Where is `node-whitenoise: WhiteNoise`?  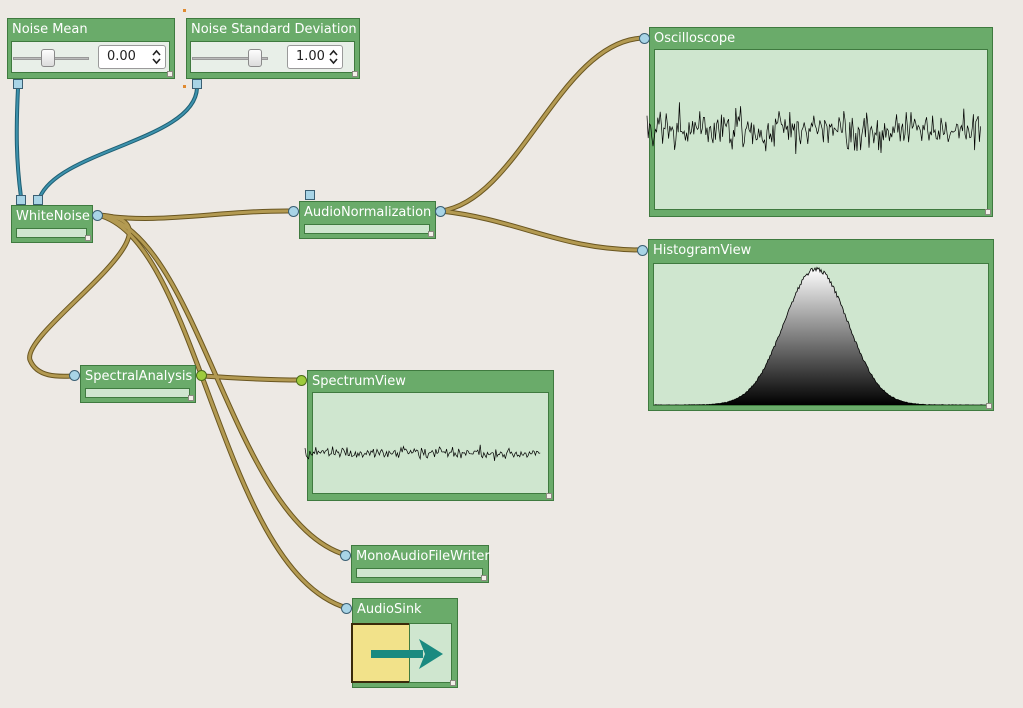
node-whitenoise: WhiteNoise is located at coordinates (52, 224).